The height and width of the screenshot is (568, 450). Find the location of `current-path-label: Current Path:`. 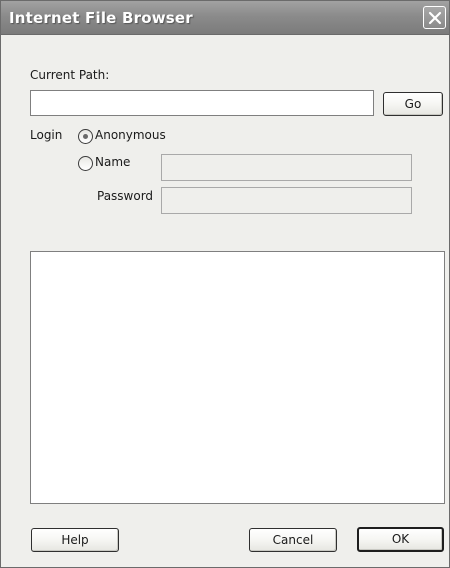

current-path-label: Current Path: is located at coordinates (70, 75).